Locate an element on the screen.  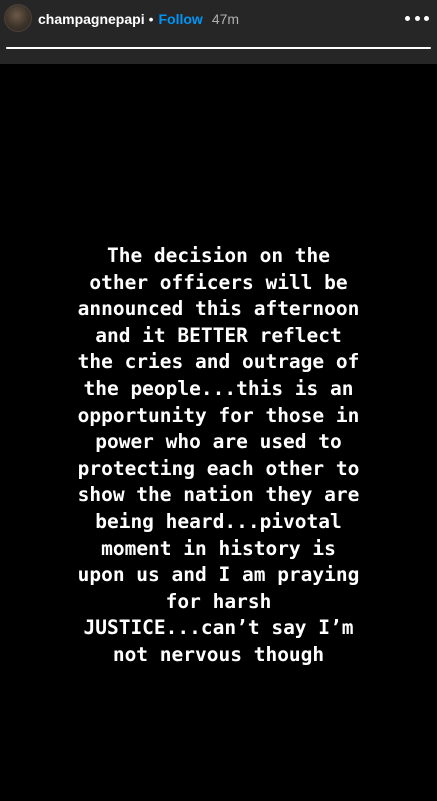
story-progress-fill is located at coordinates (218, 48).